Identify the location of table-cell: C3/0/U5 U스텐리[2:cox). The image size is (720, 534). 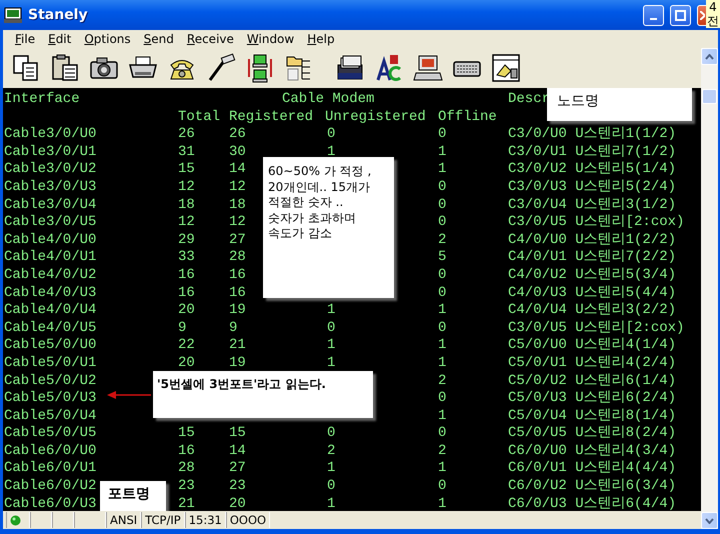
(596, 329).